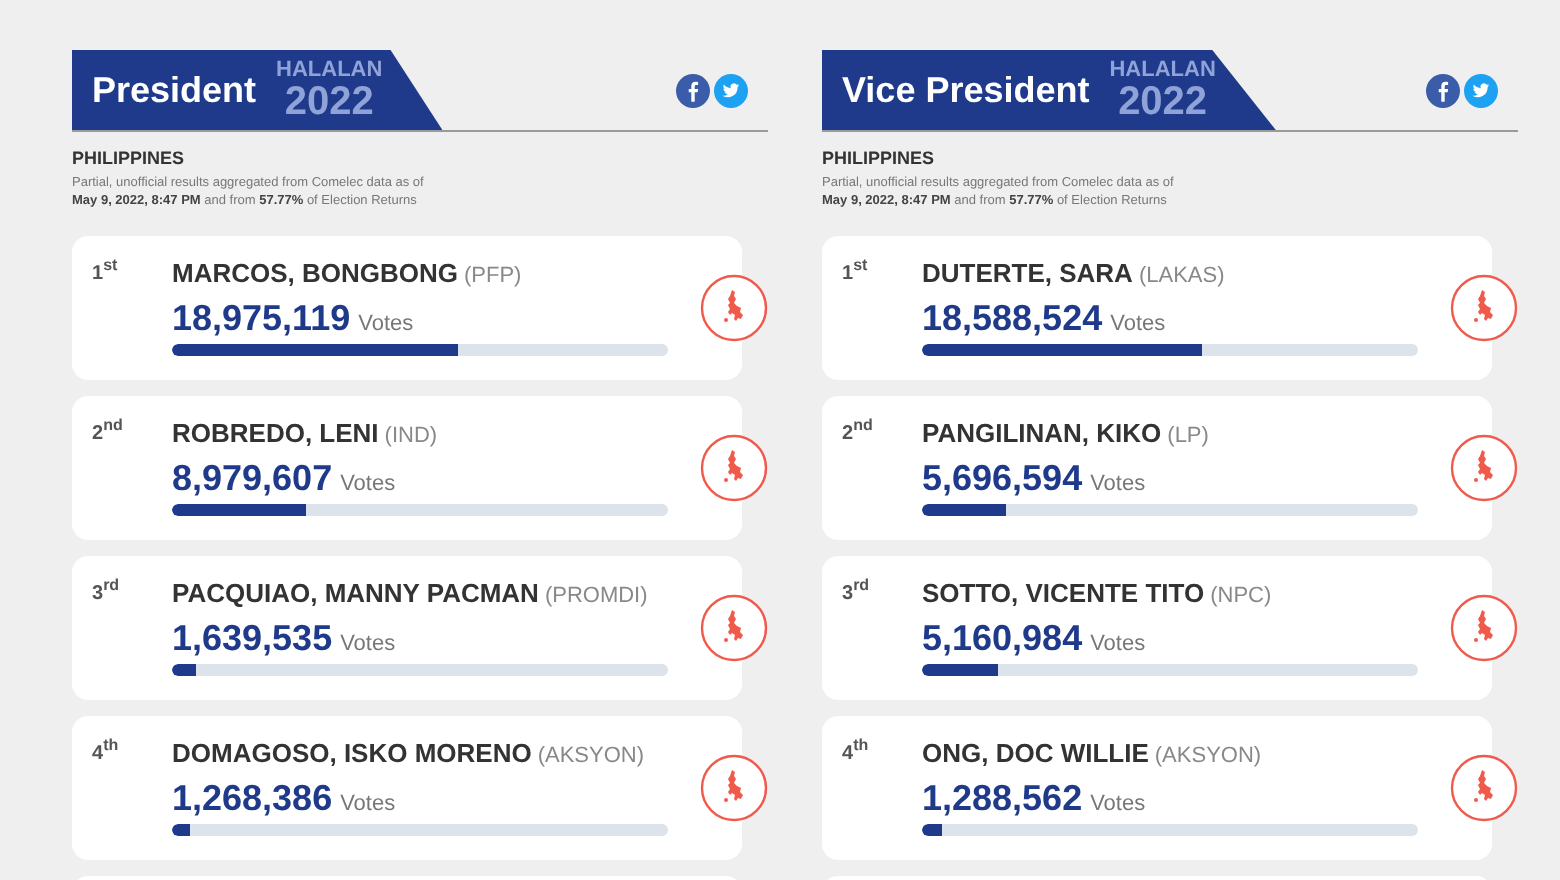  Describe the element at coordinates (1035, 753) in the screenshot. I see `candidate-name: ONG, DOC WILLIE` at that location.